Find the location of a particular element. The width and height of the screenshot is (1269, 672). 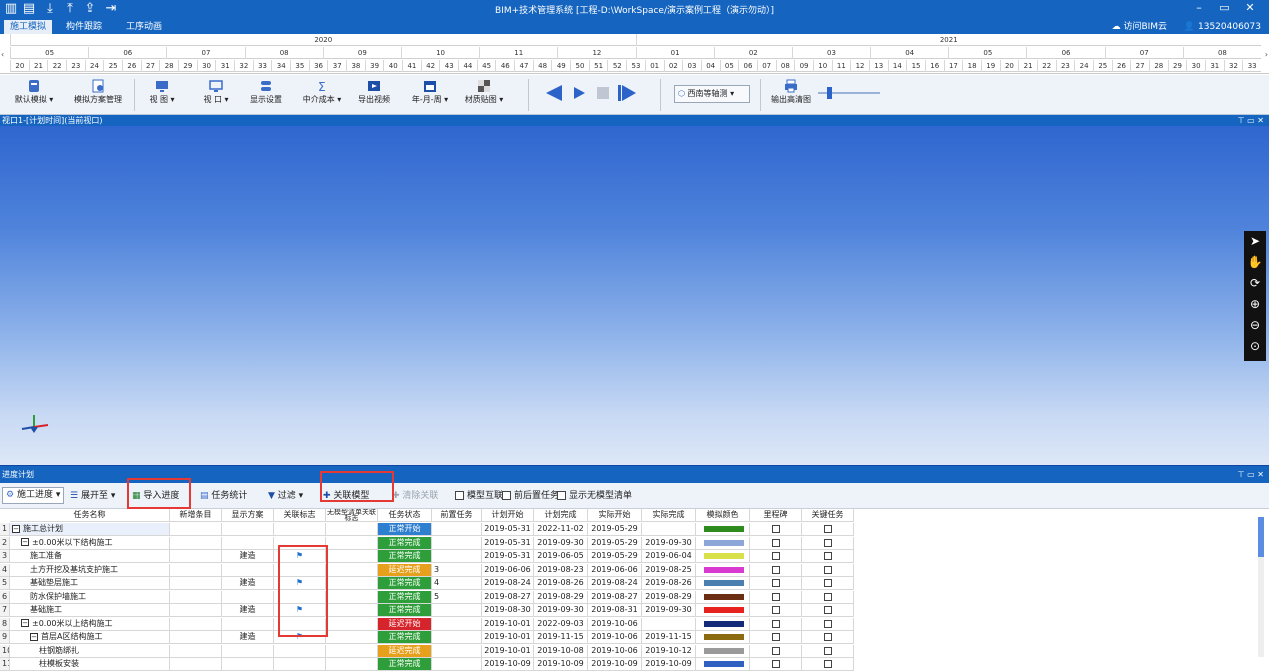

forward-icon is located at coordinates (627, 93).